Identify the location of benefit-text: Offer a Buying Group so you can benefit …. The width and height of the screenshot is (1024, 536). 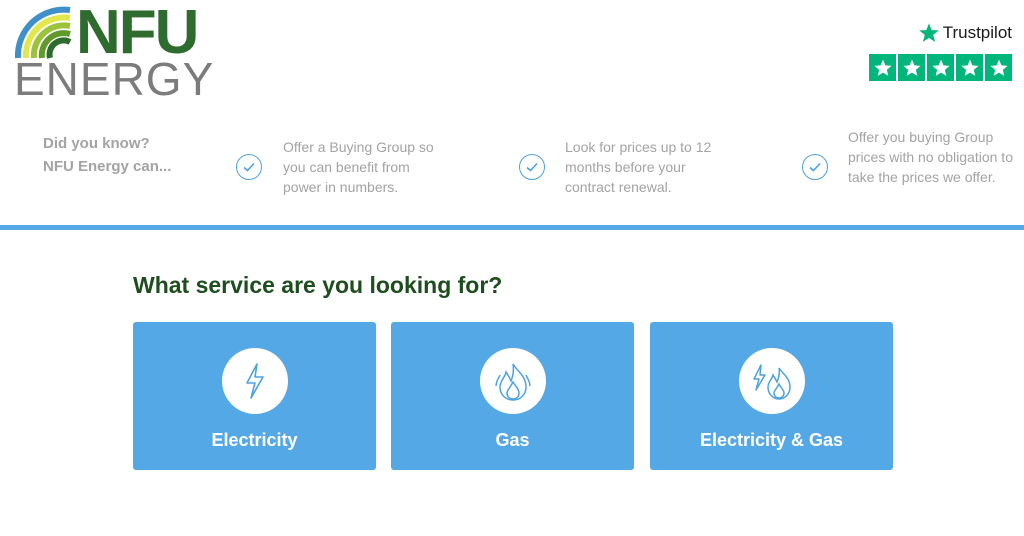
(358, 167).